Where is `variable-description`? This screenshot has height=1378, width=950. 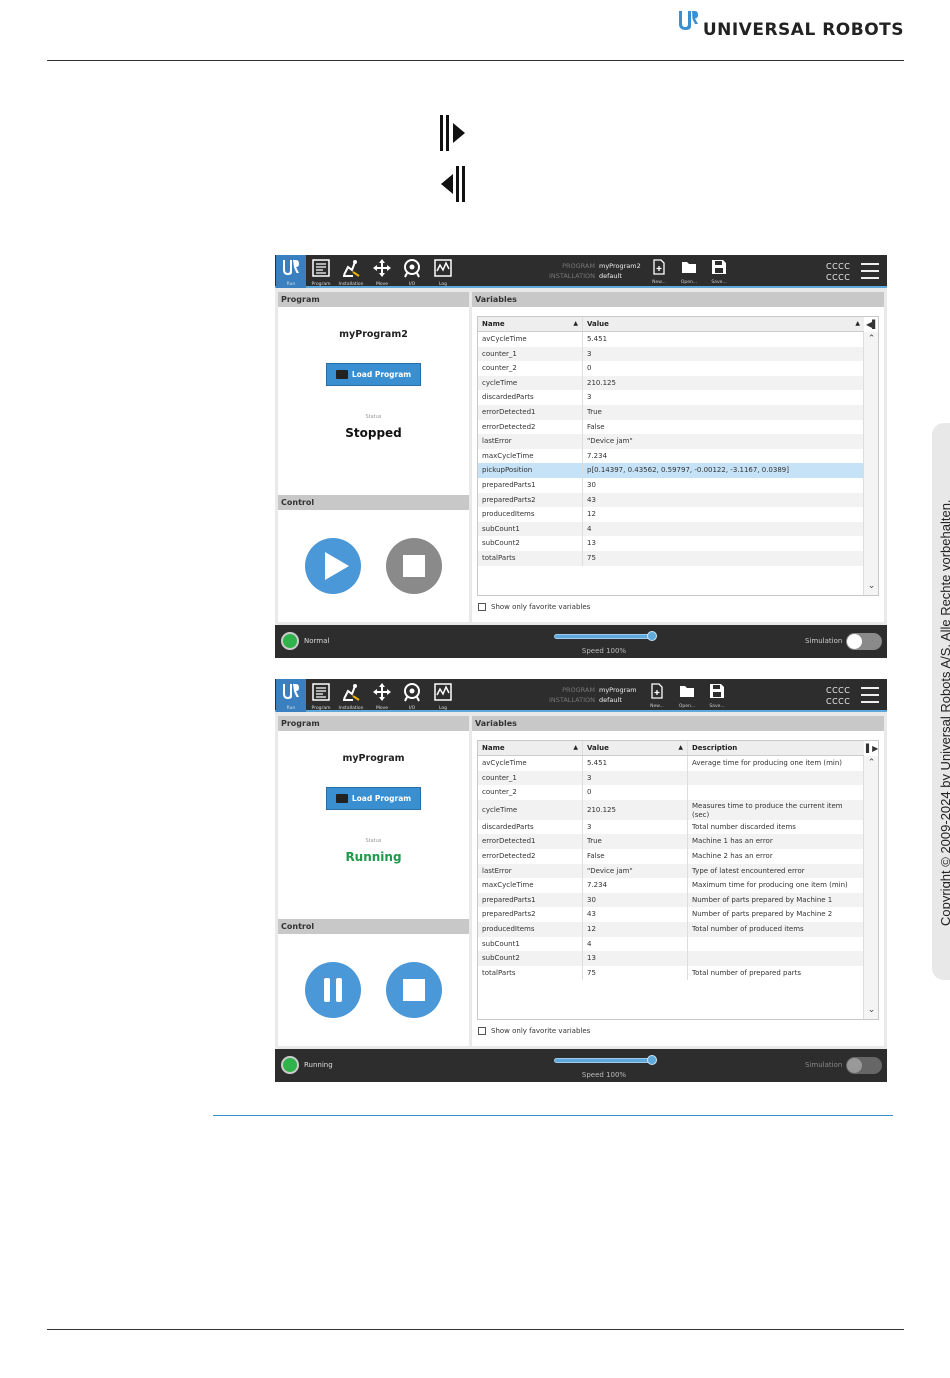
variable-description is located at coordinates (776, 944).